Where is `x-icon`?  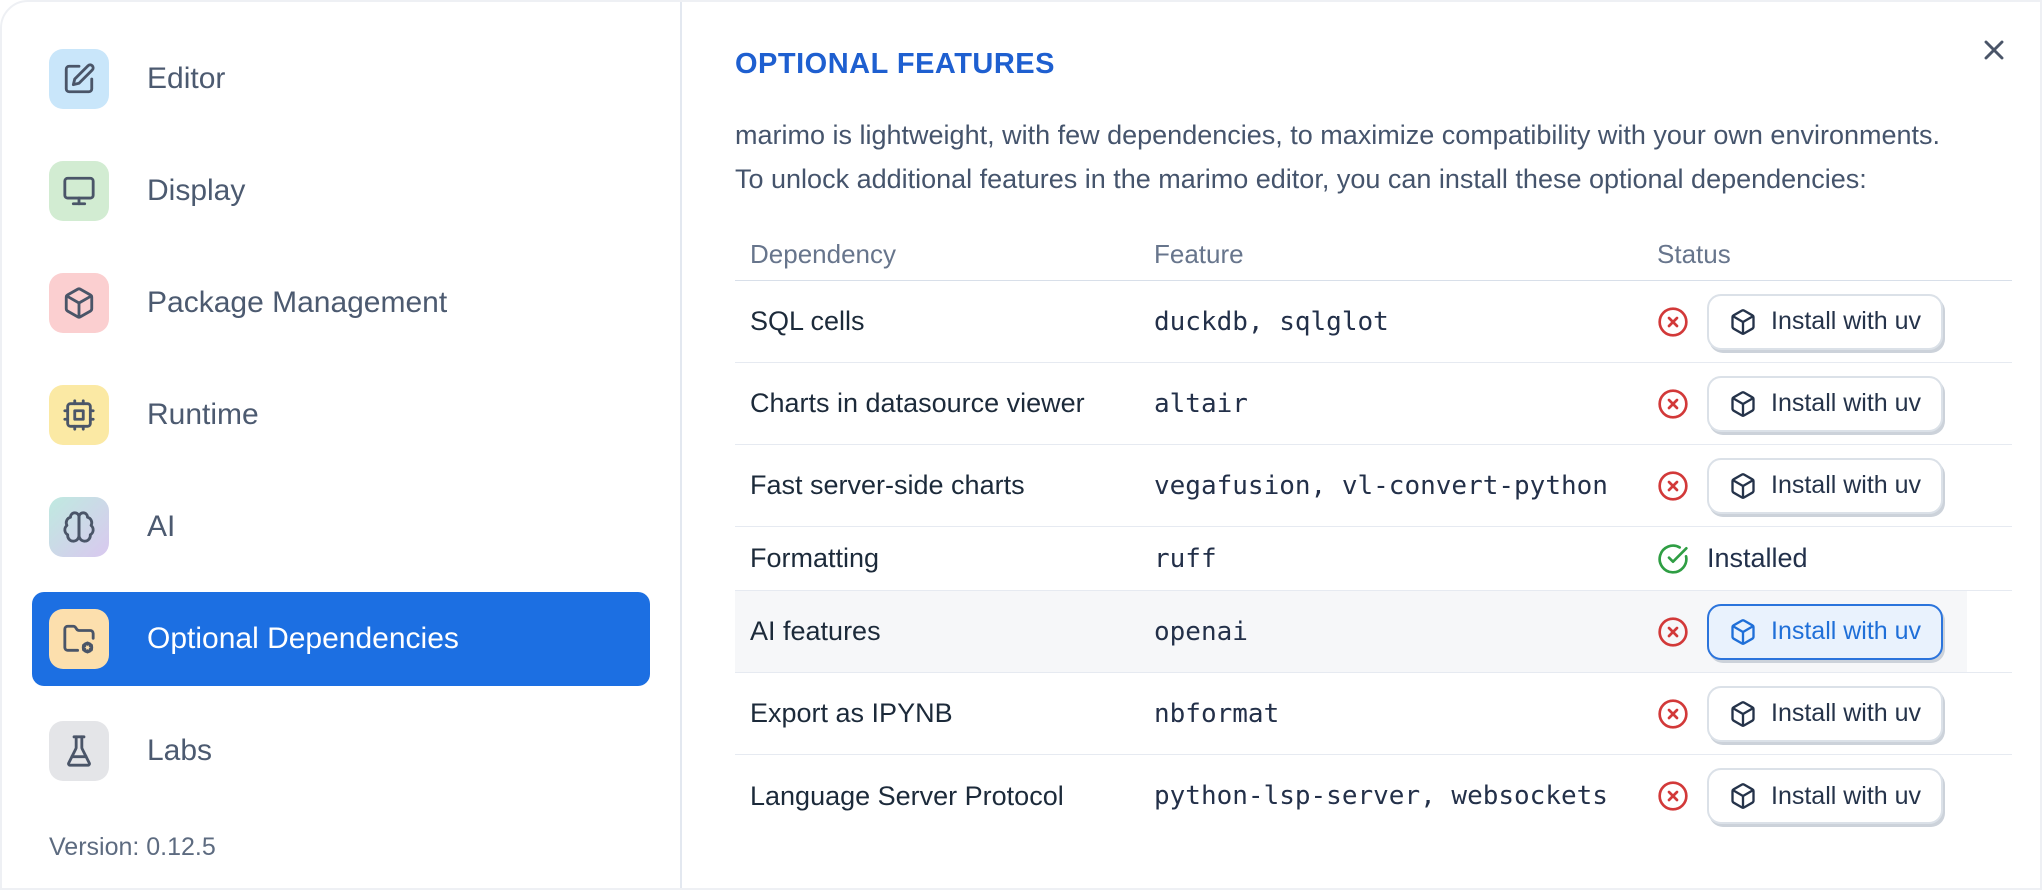 x-icon is located at coordinates (1994, 50).